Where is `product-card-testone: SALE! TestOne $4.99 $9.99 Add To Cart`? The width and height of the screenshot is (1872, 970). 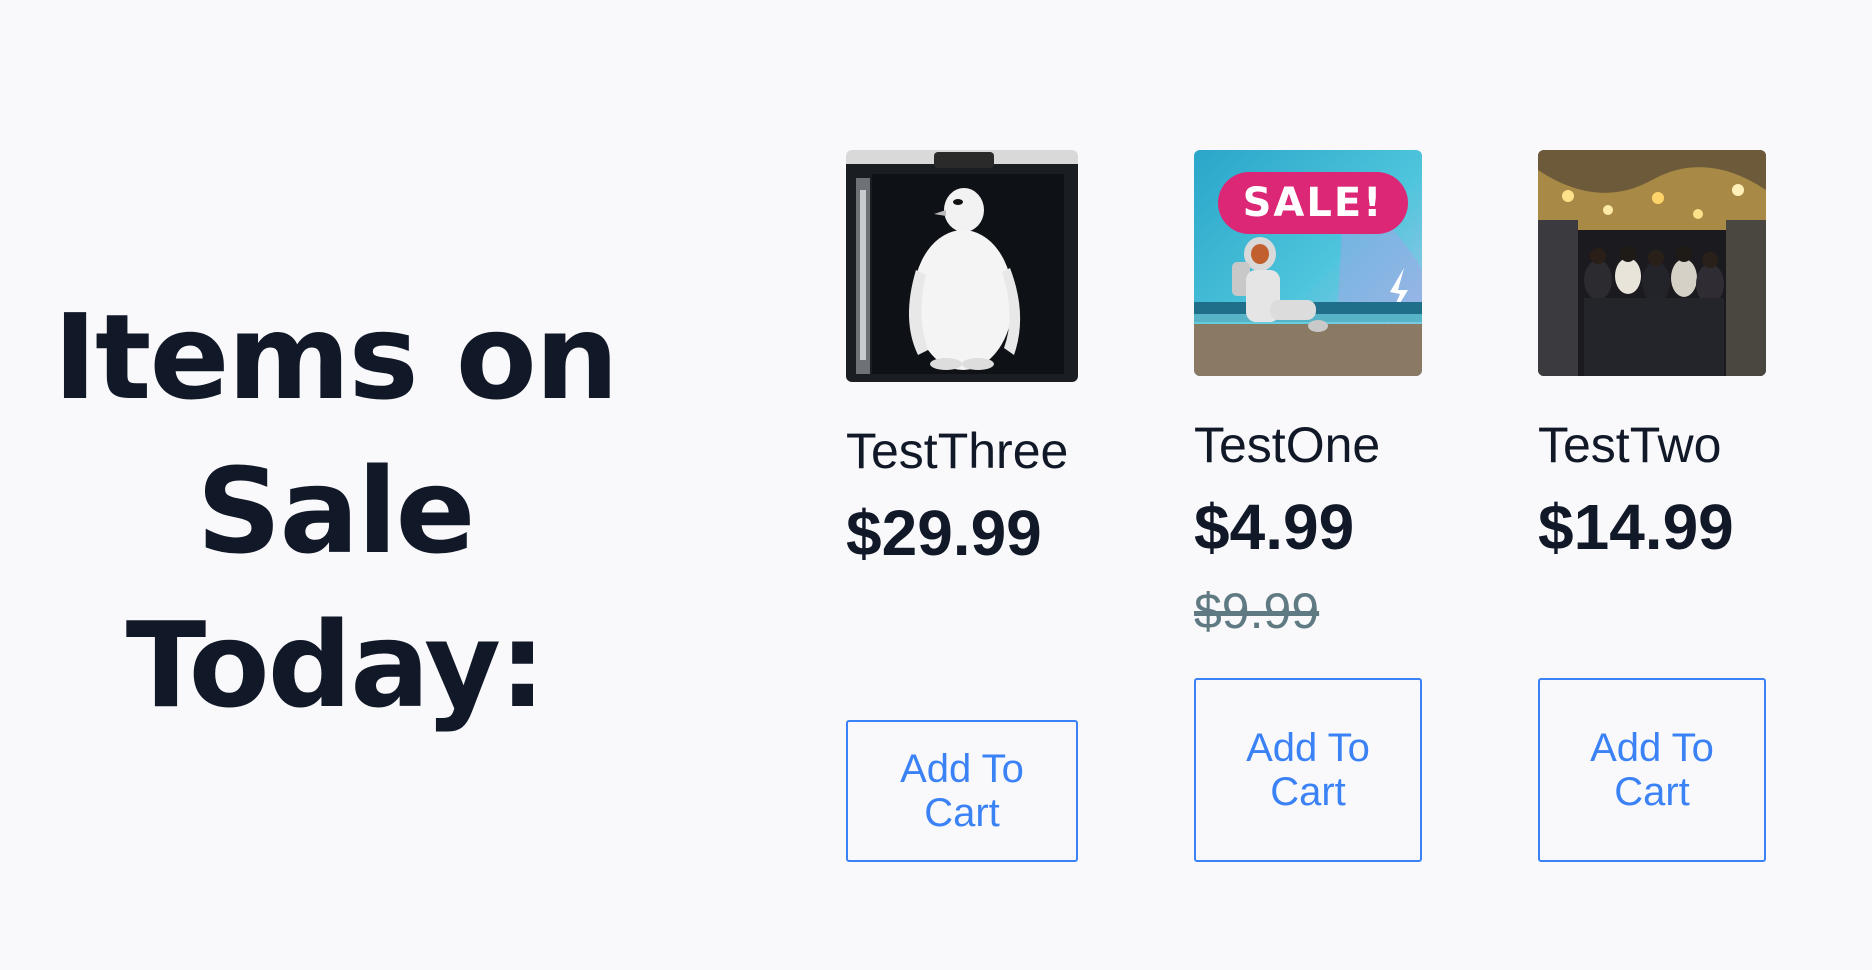 product-card-testone: SALE! TestOne $4.99 $9.99 Add To Cart is located at coordinates (1308, 506).